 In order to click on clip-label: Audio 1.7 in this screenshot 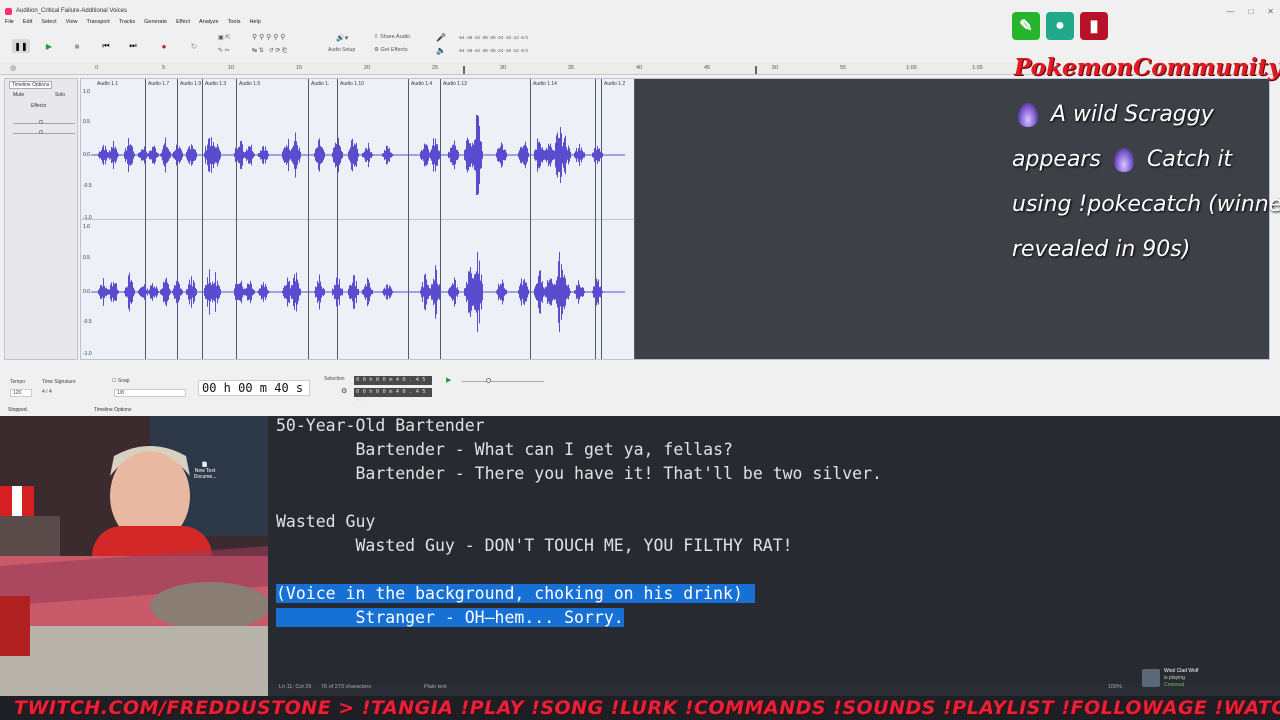, I will do `click(158, 84)`.